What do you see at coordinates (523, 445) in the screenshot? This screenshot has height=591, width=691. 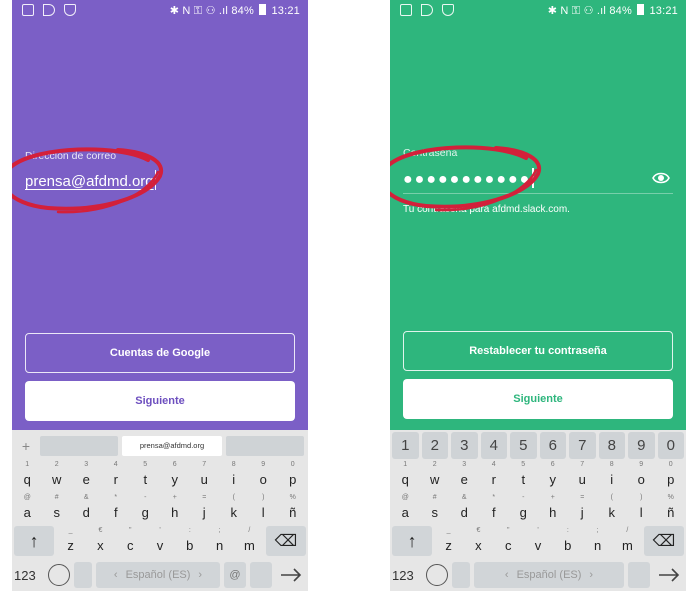 I see `key-5: 5` at bounding box center [523, 445].